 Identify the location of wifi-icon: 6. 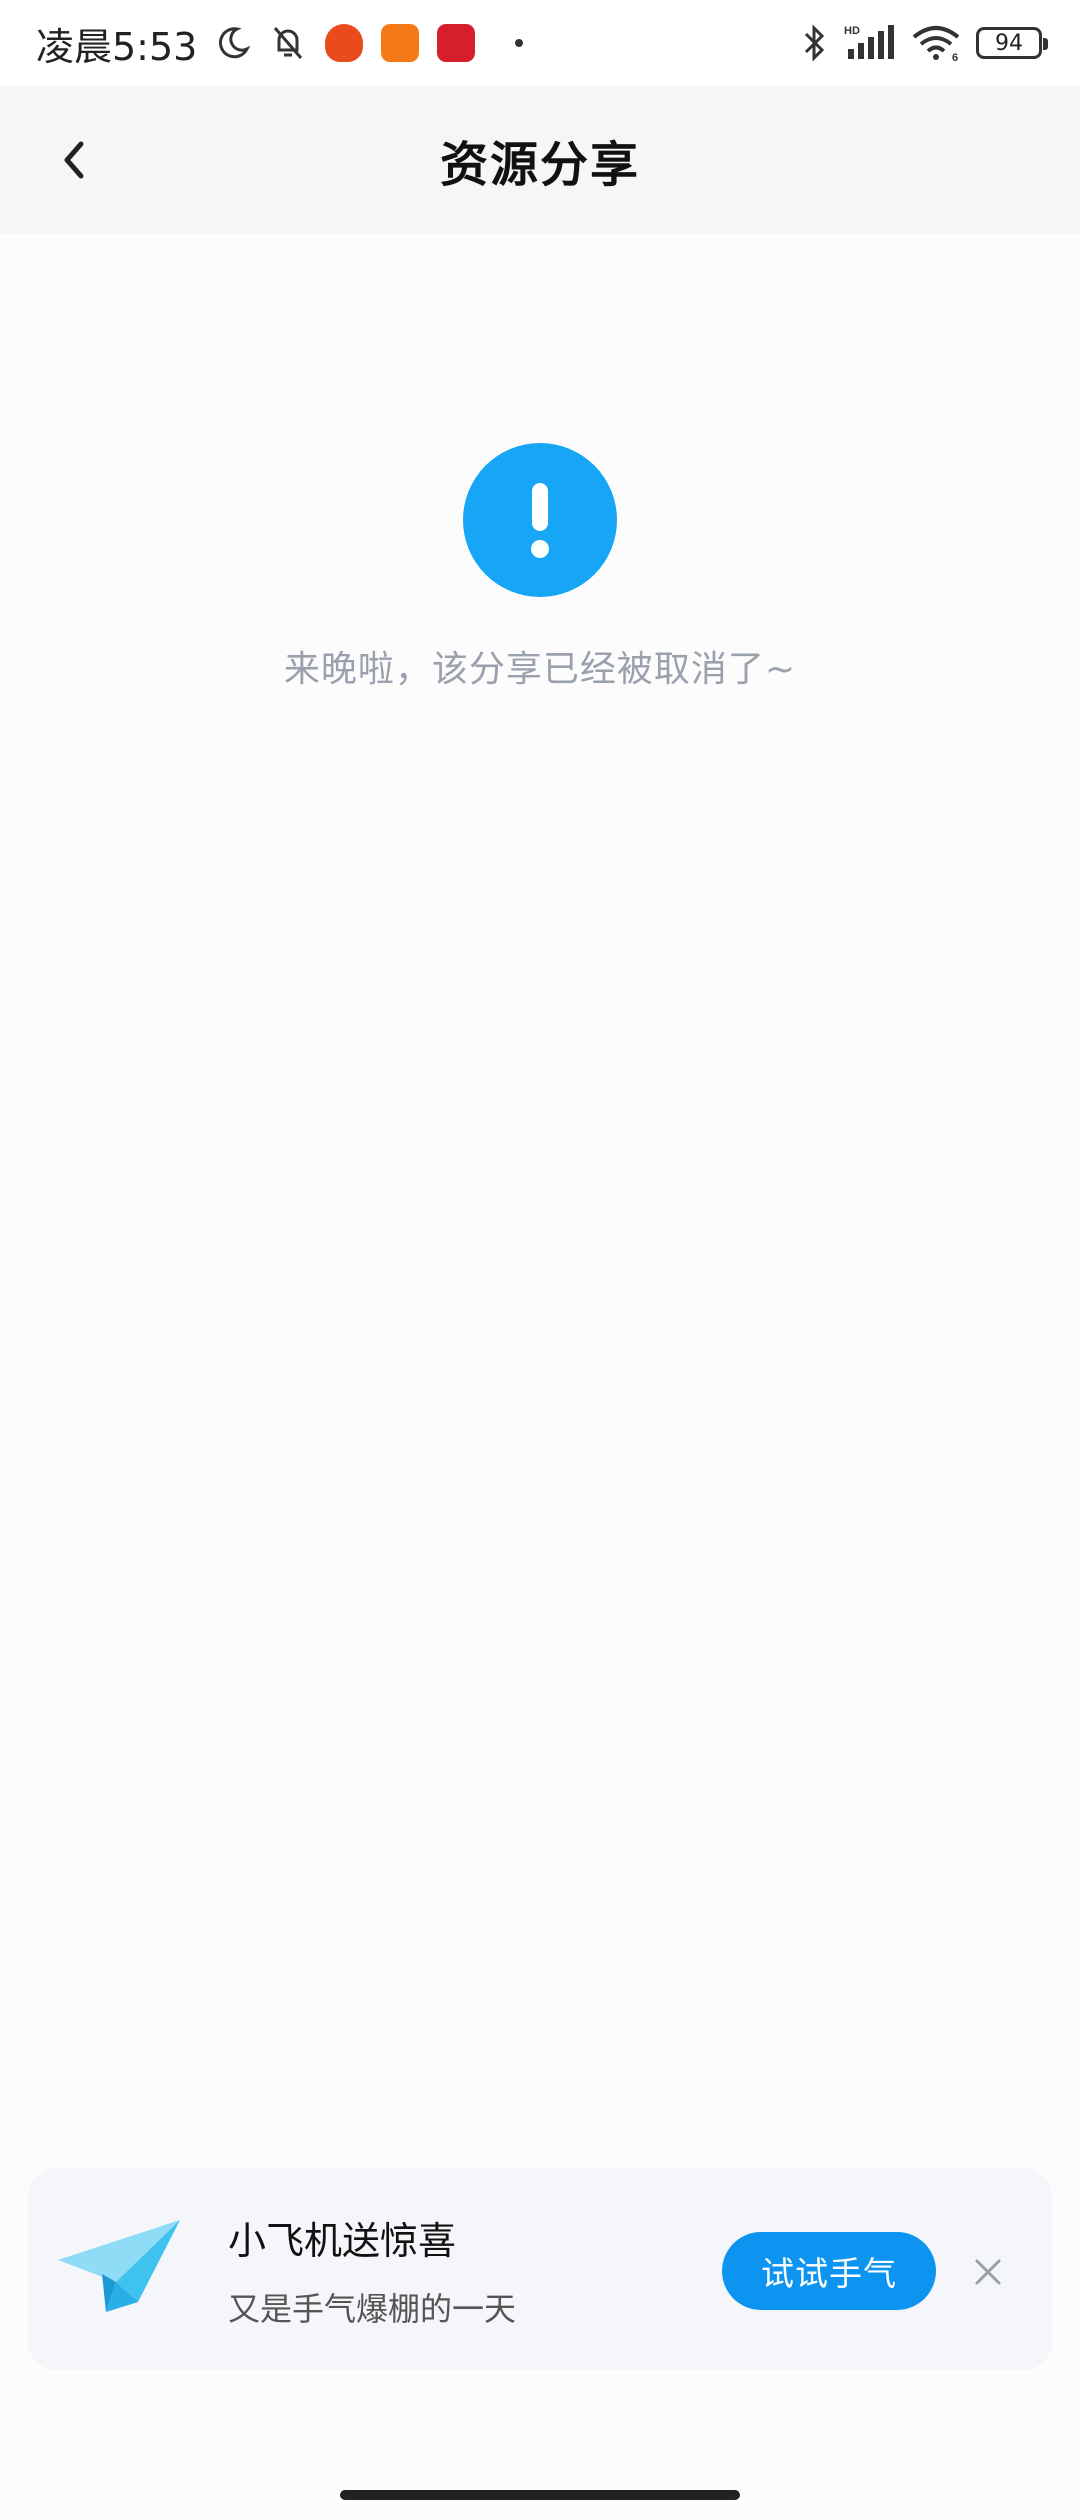
(937, 43).